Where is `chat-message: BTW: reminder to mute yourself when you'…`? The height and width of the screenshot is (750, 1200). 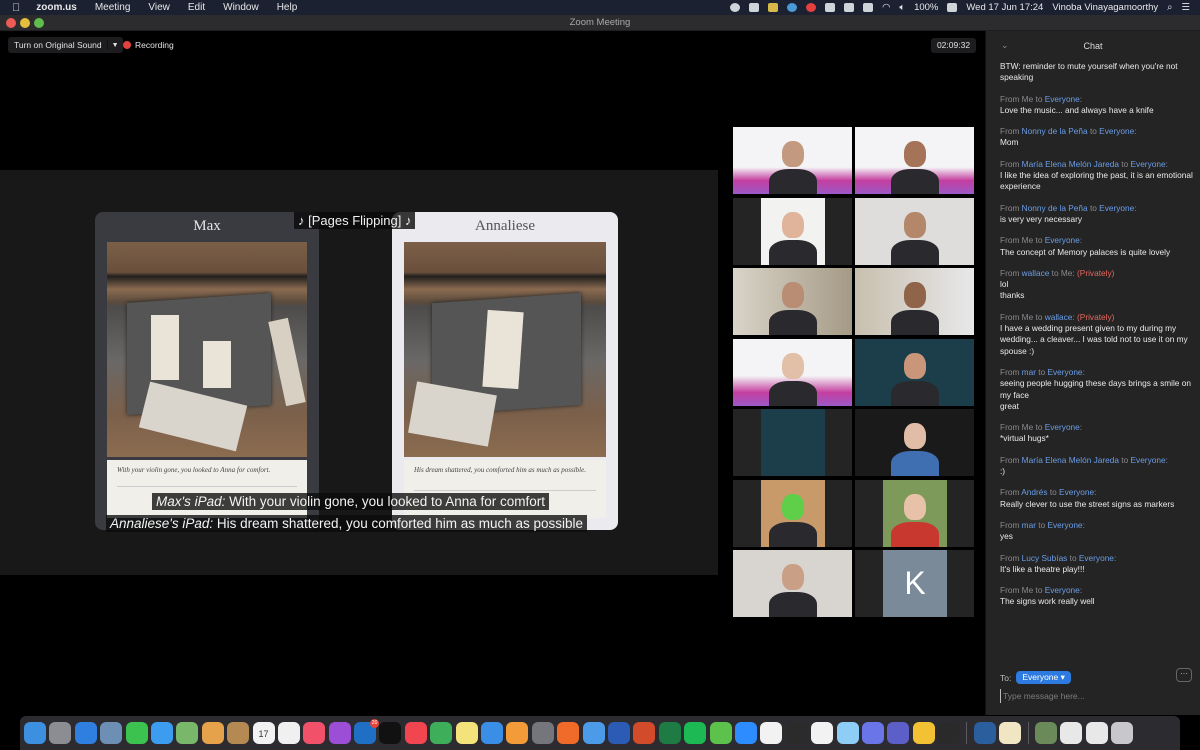
chat-message: BTW: reminder to mute yourself when you'… is located at coordinates (1097, 72).